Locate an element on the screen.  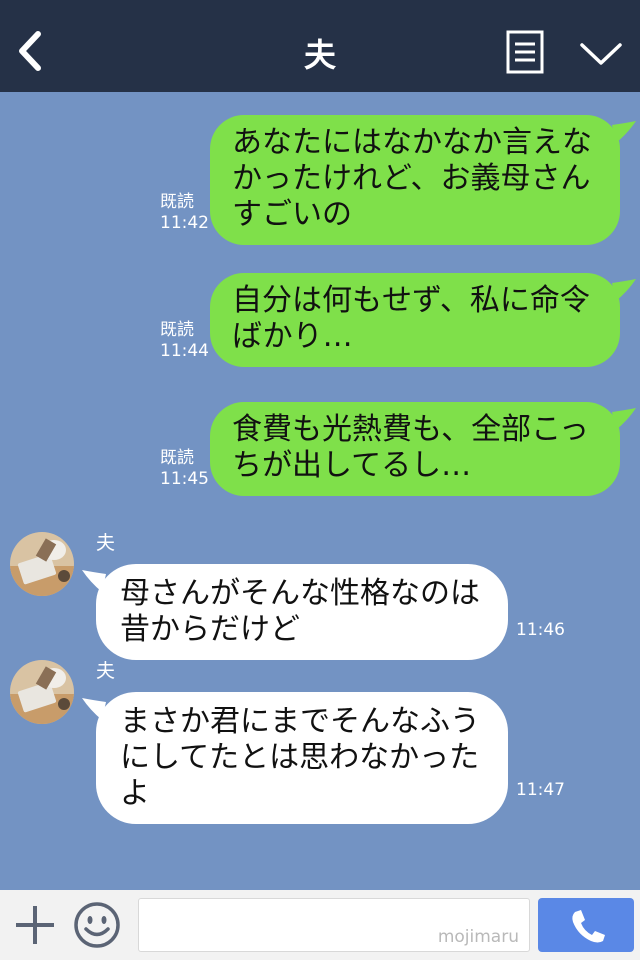
emoji-button is located at coordinates (97, 925).